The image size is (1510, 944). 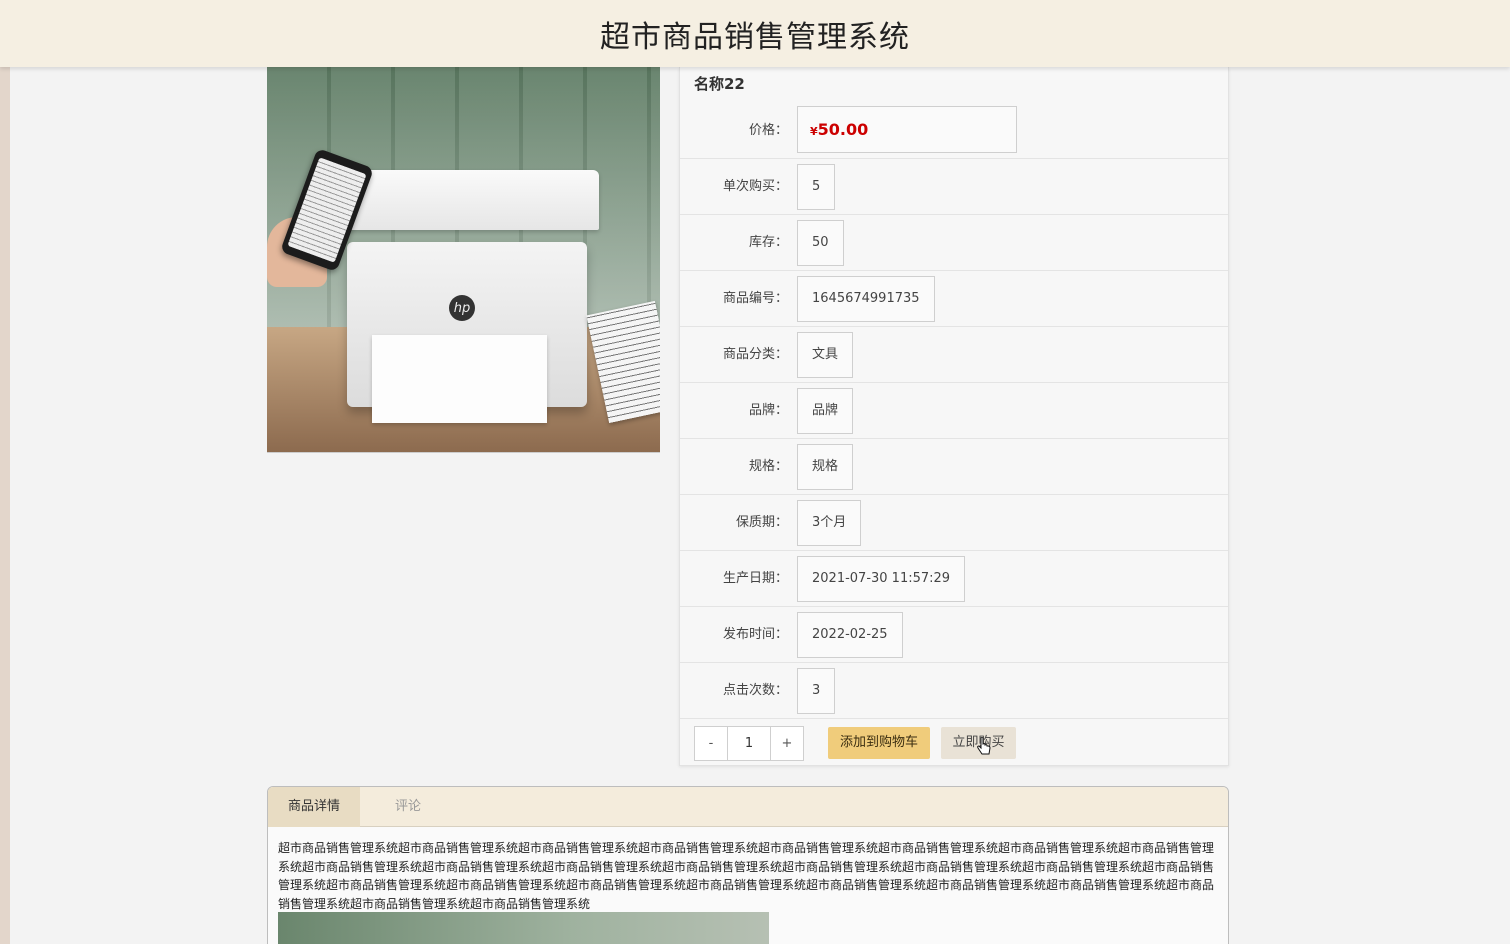 What do you see at coordinates (954, 298) in the screenshot?
I see `field-row-product-id: 商品编号： 1645674991735` at bounding box center [954, 298].